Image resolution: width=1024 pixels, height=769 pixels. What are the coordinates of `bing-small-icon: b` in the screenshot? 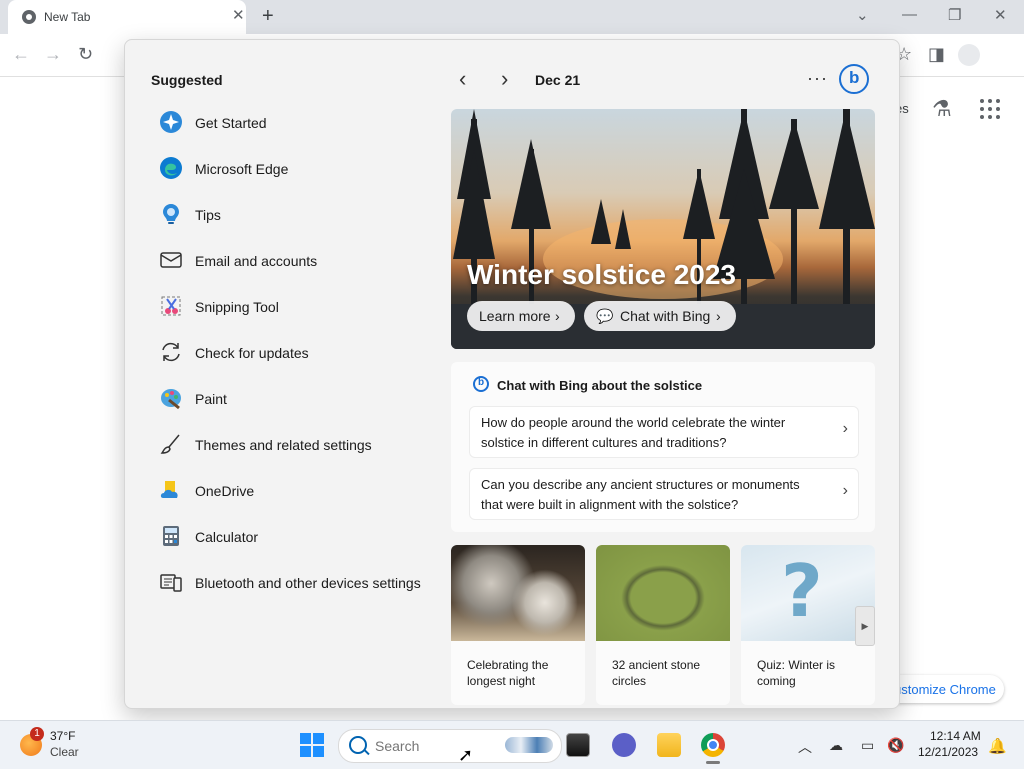 It's located at (481, 384).